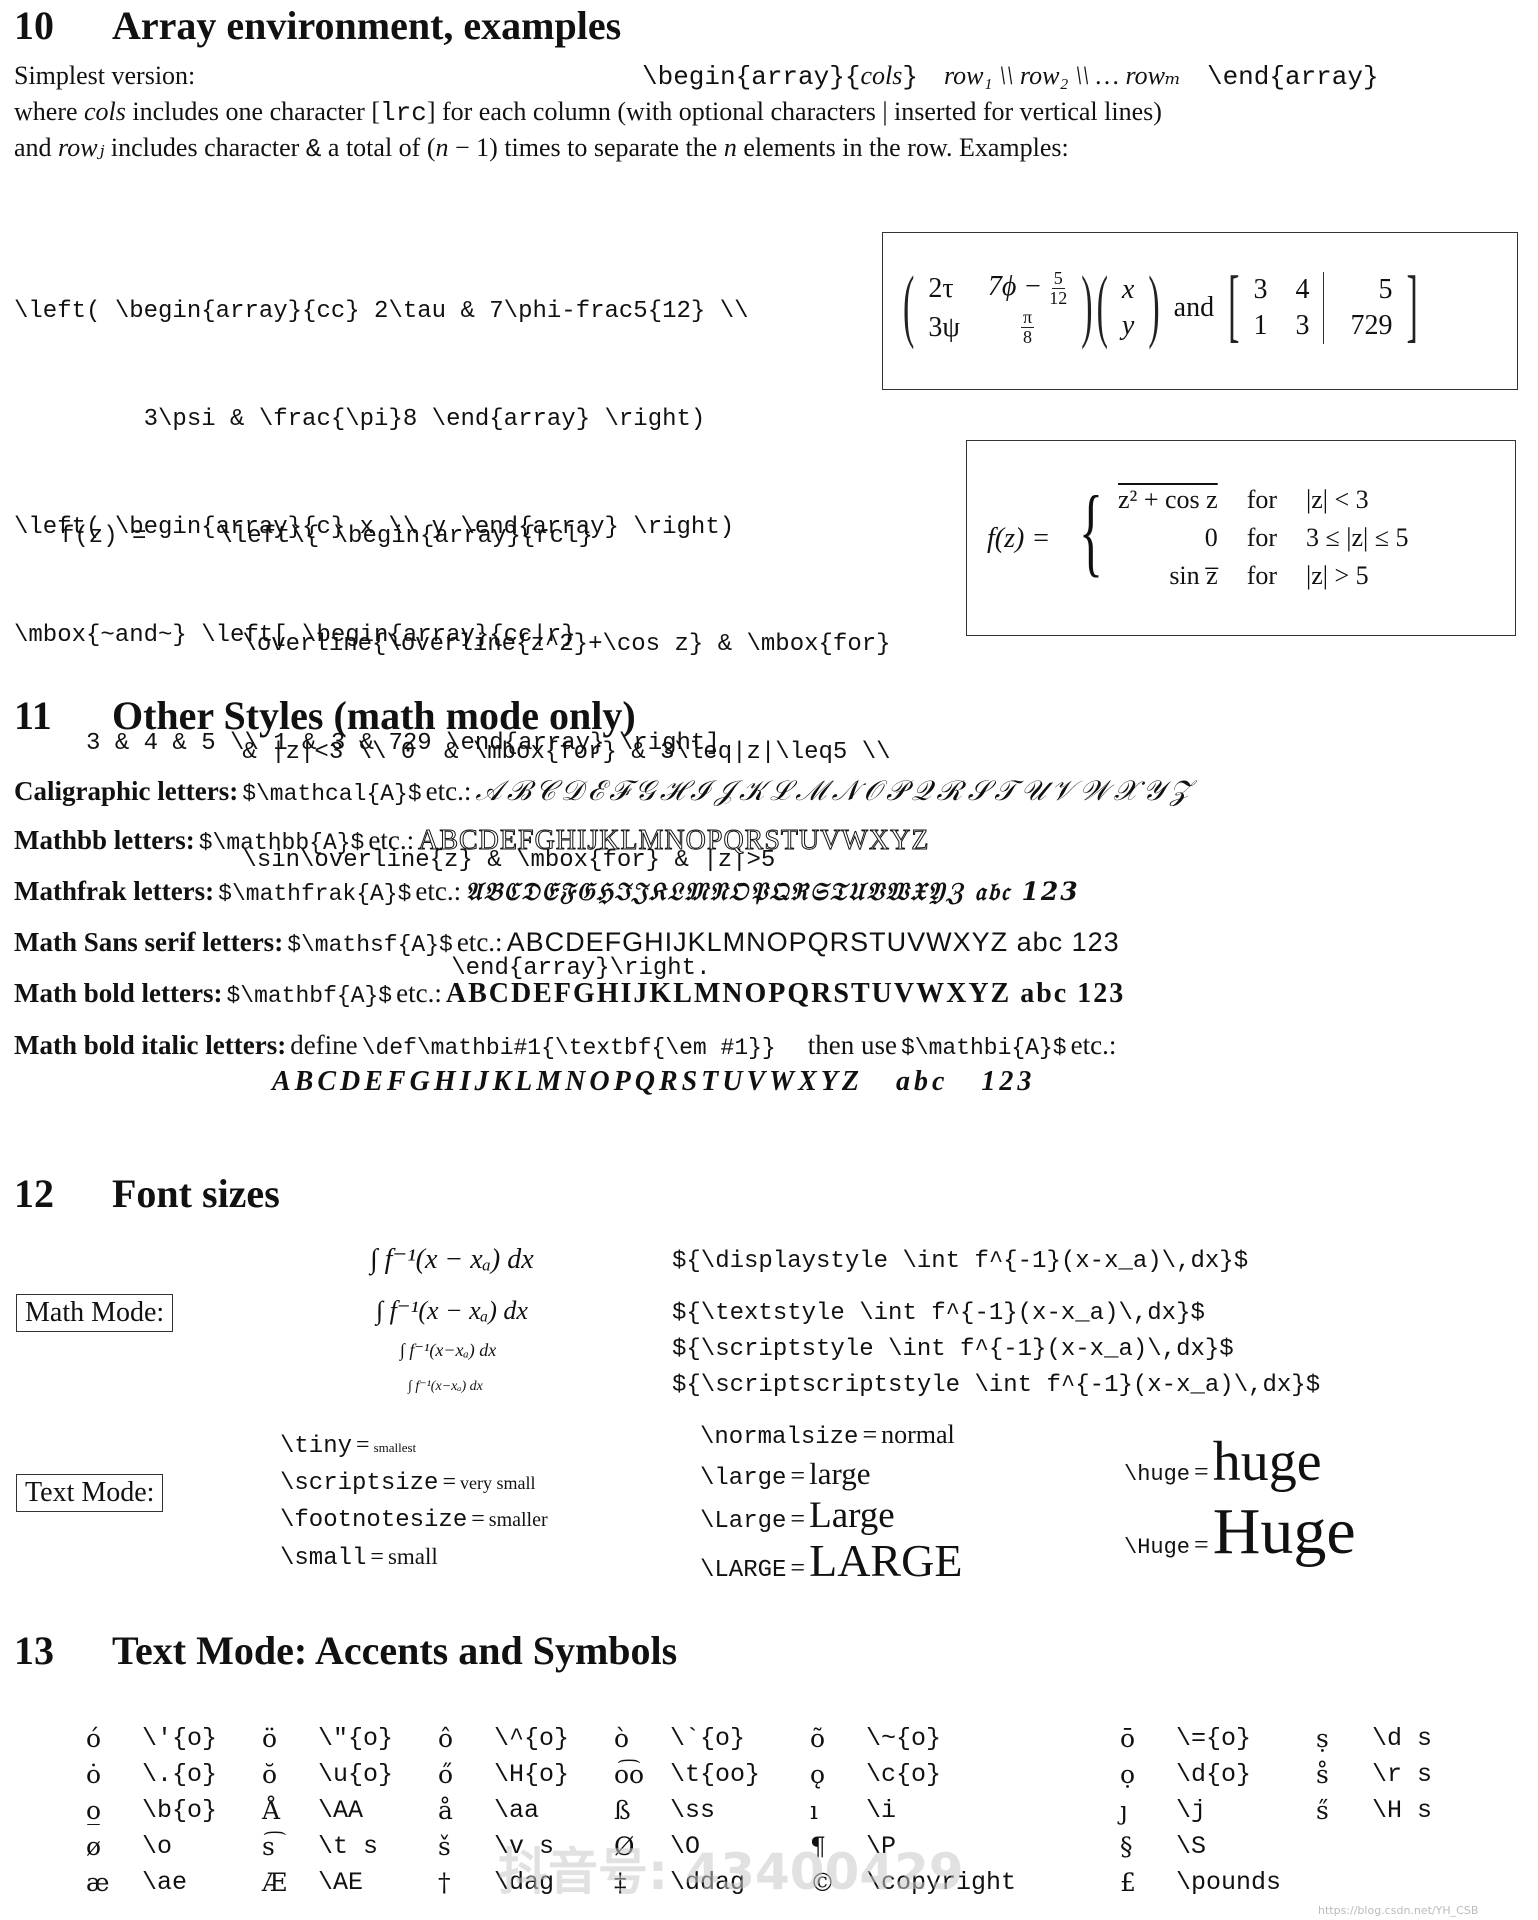  I want to click on size-row: \Large = Large, so click(831, 1515).